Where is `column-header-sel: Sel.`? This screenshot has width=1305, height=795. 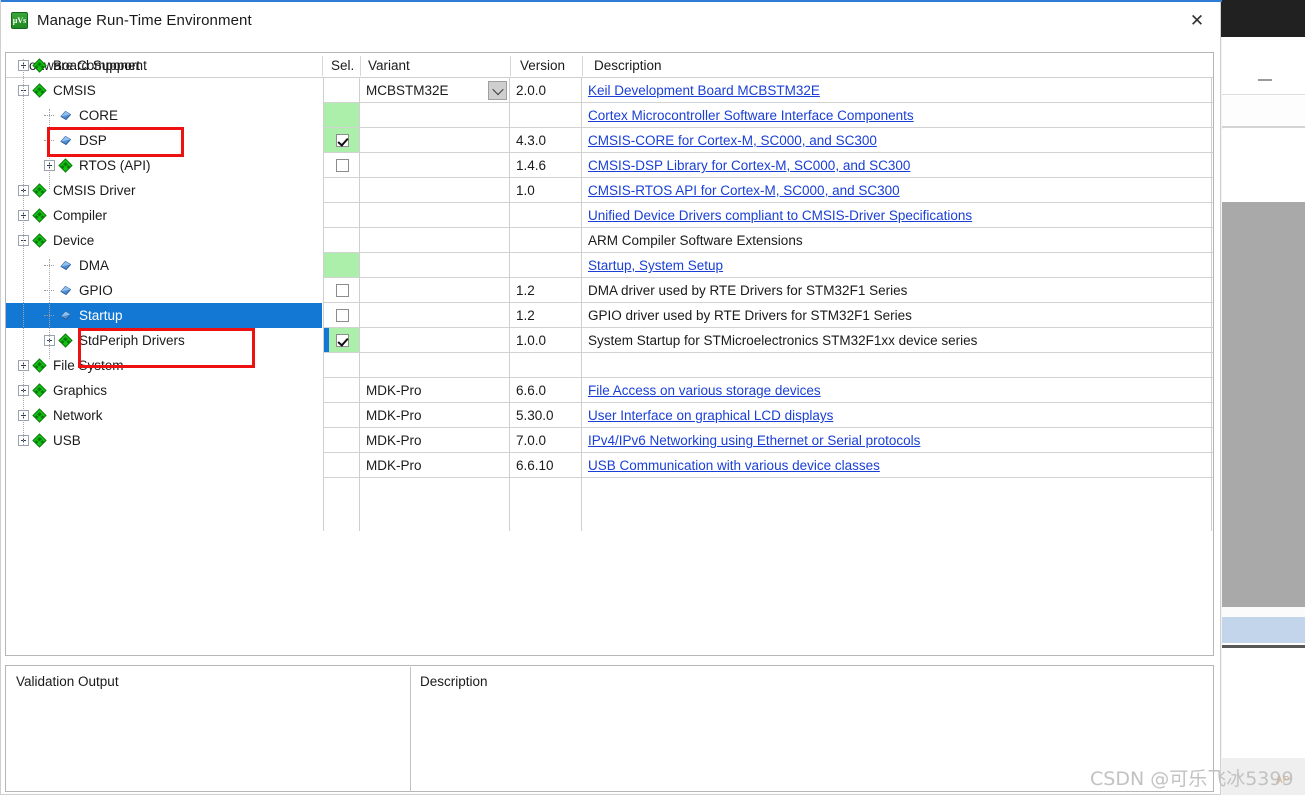 column-header-sel: Sel. is located at coordinates (342, 65).